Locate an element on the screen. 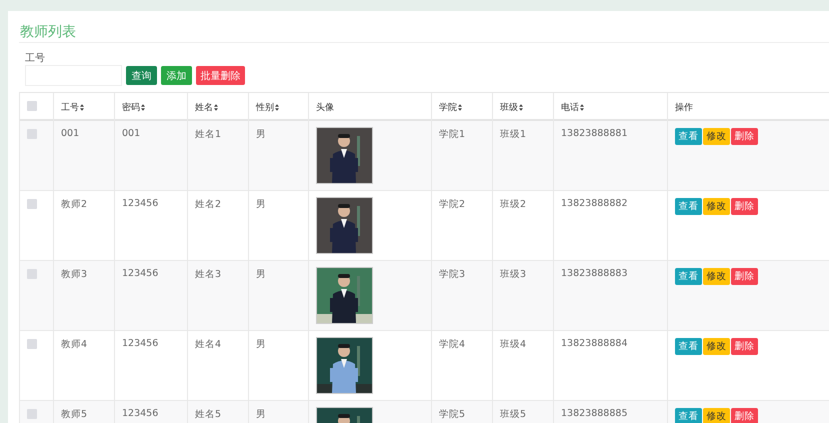 The image size is (829, 423). table-cell: 姓名1 is located at coordinates (208, 134).